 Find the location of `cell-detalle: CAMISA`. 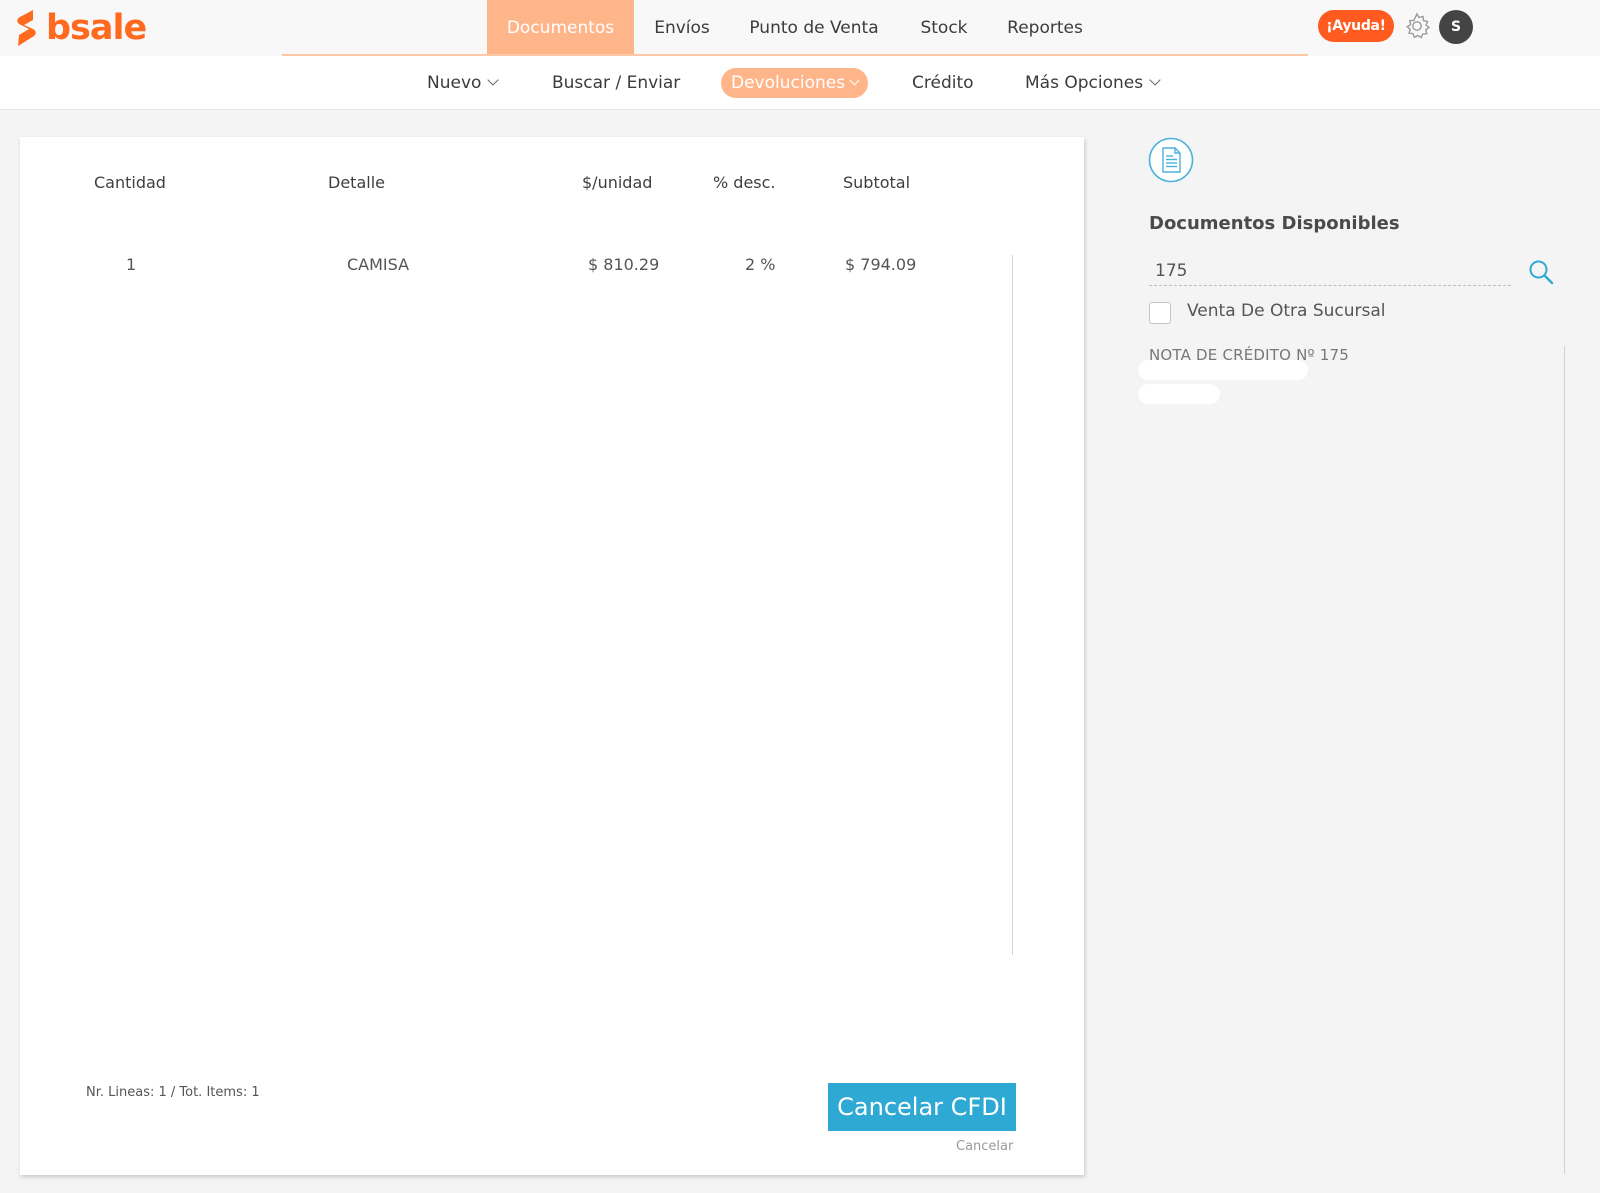

cell-detalle: CAMISA is located at coordinates (378, 264).